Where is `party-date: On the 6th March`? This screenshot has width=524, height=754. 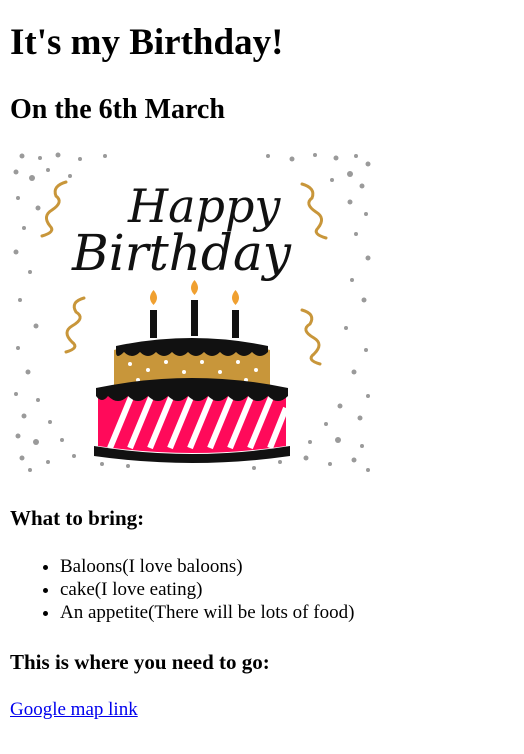
party-date: On the 6th March is located at coordinates (117, 109).